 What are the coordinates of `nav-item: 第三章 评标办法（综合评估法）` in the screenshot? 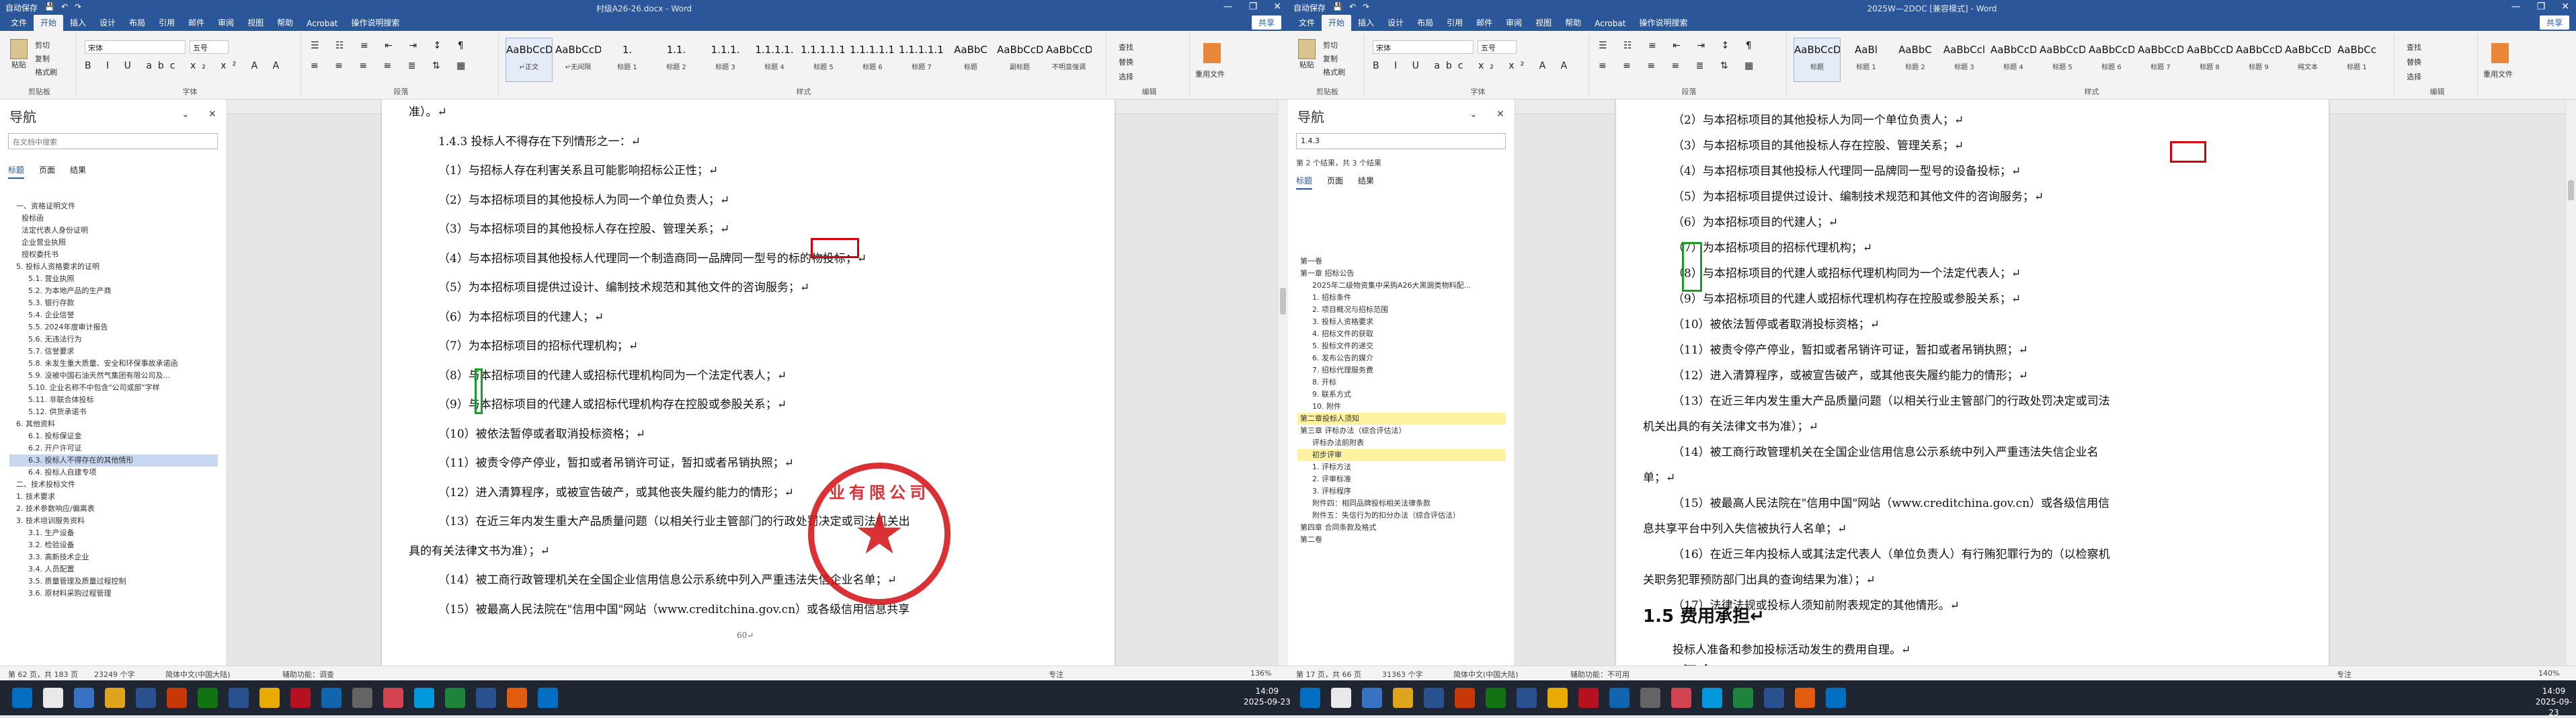 It's located at (1401, 431).